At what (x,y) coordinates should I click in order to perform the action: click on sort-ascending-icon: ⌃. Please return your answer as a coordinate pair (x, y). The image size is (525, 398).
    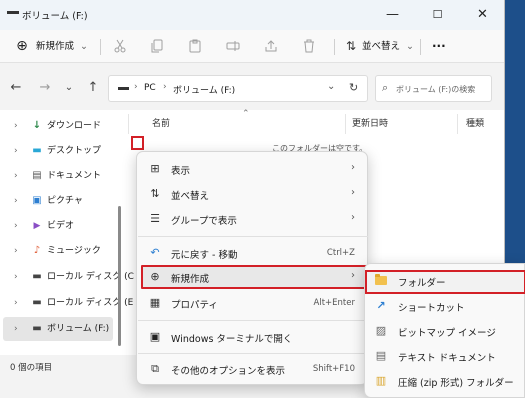
    Looking at the image, I should click on (246, 114).